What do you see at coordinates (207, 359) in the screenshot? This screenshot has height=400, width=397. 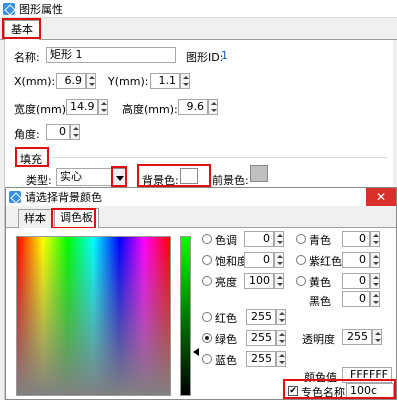 I see `blue-radio` at bounding box center [207, 359].